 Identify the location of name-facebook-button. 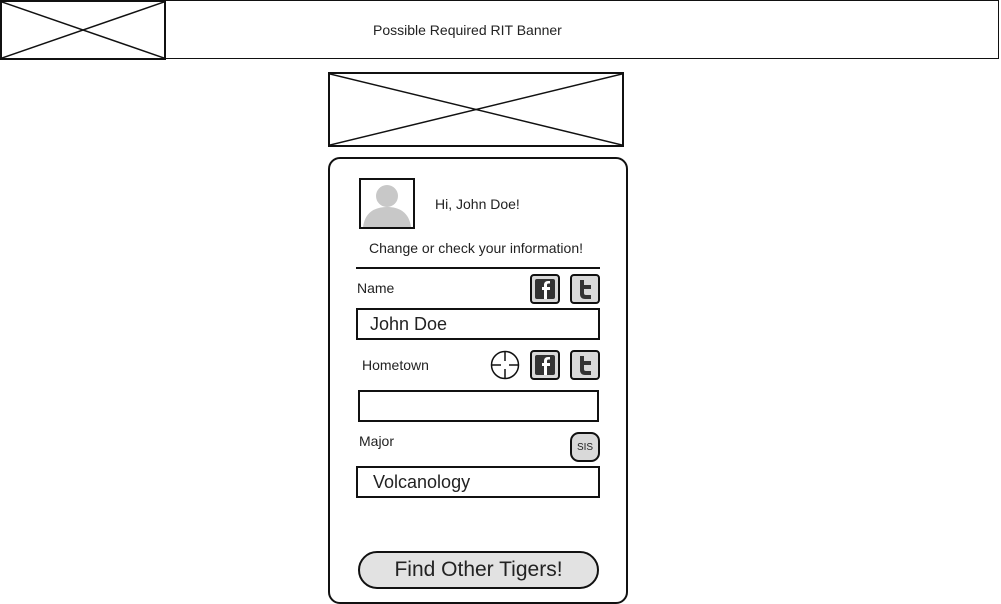
(545, 289).